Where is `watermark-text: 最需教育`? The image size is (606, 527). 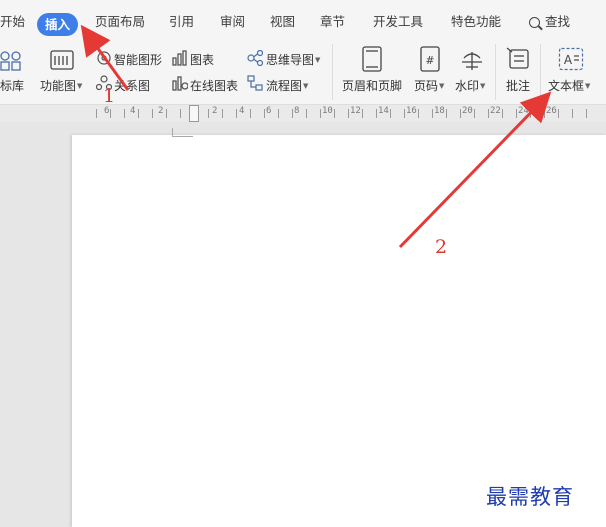
watermark-text: 最需教育 is located at coordinates (530, 497).